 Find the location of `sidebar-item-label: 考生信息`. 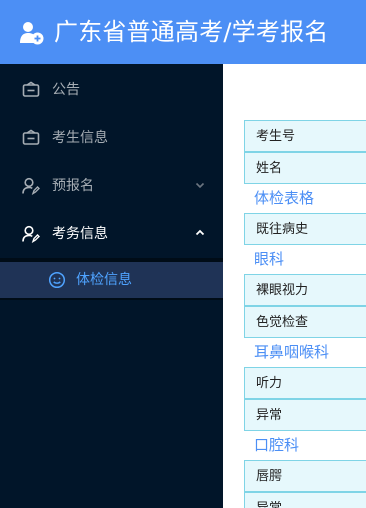

sidebar-item-label: 考生信息 is located at coordinates (80, 138).